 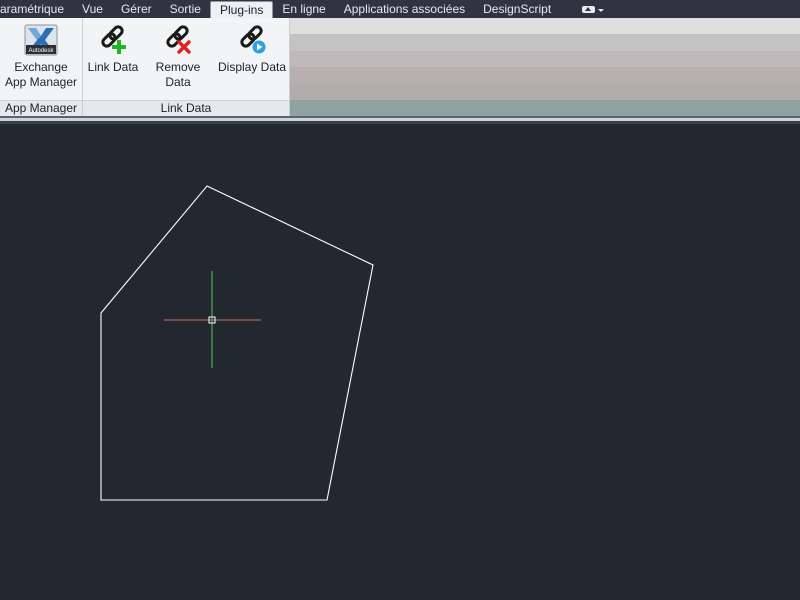 I want to click on link-remove-icon, so click(x=178, y=40).